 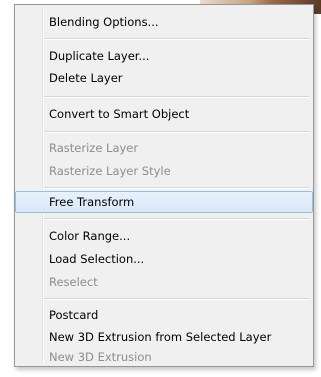 What do you see at coordinates (86, 78) in the screenshot?
I see `menu-item-label: Delete Layer` at bounding box center [86, 78].